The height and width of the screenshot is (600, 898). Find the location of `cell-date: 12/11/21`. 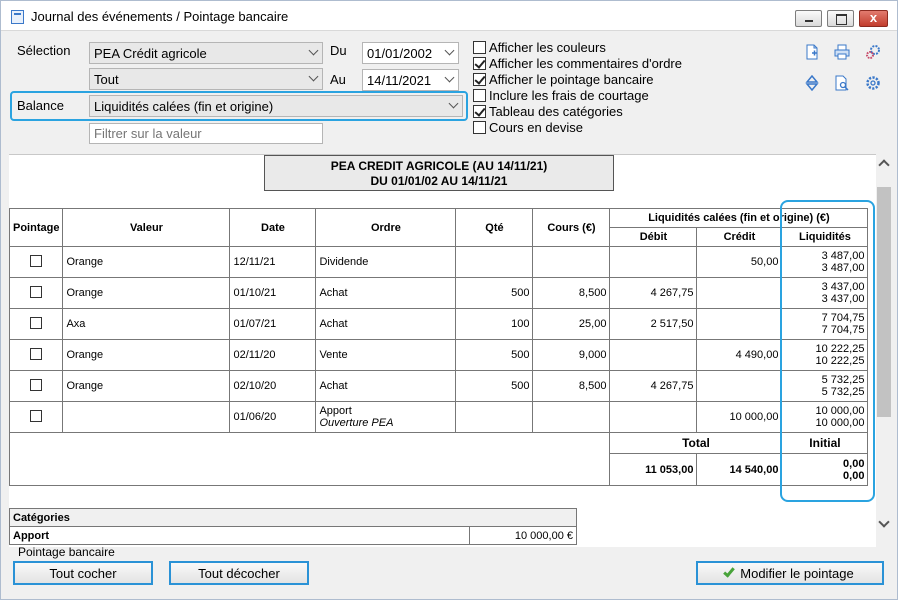

cell-date: 12/11/21 is located at coordinates (273, 262).